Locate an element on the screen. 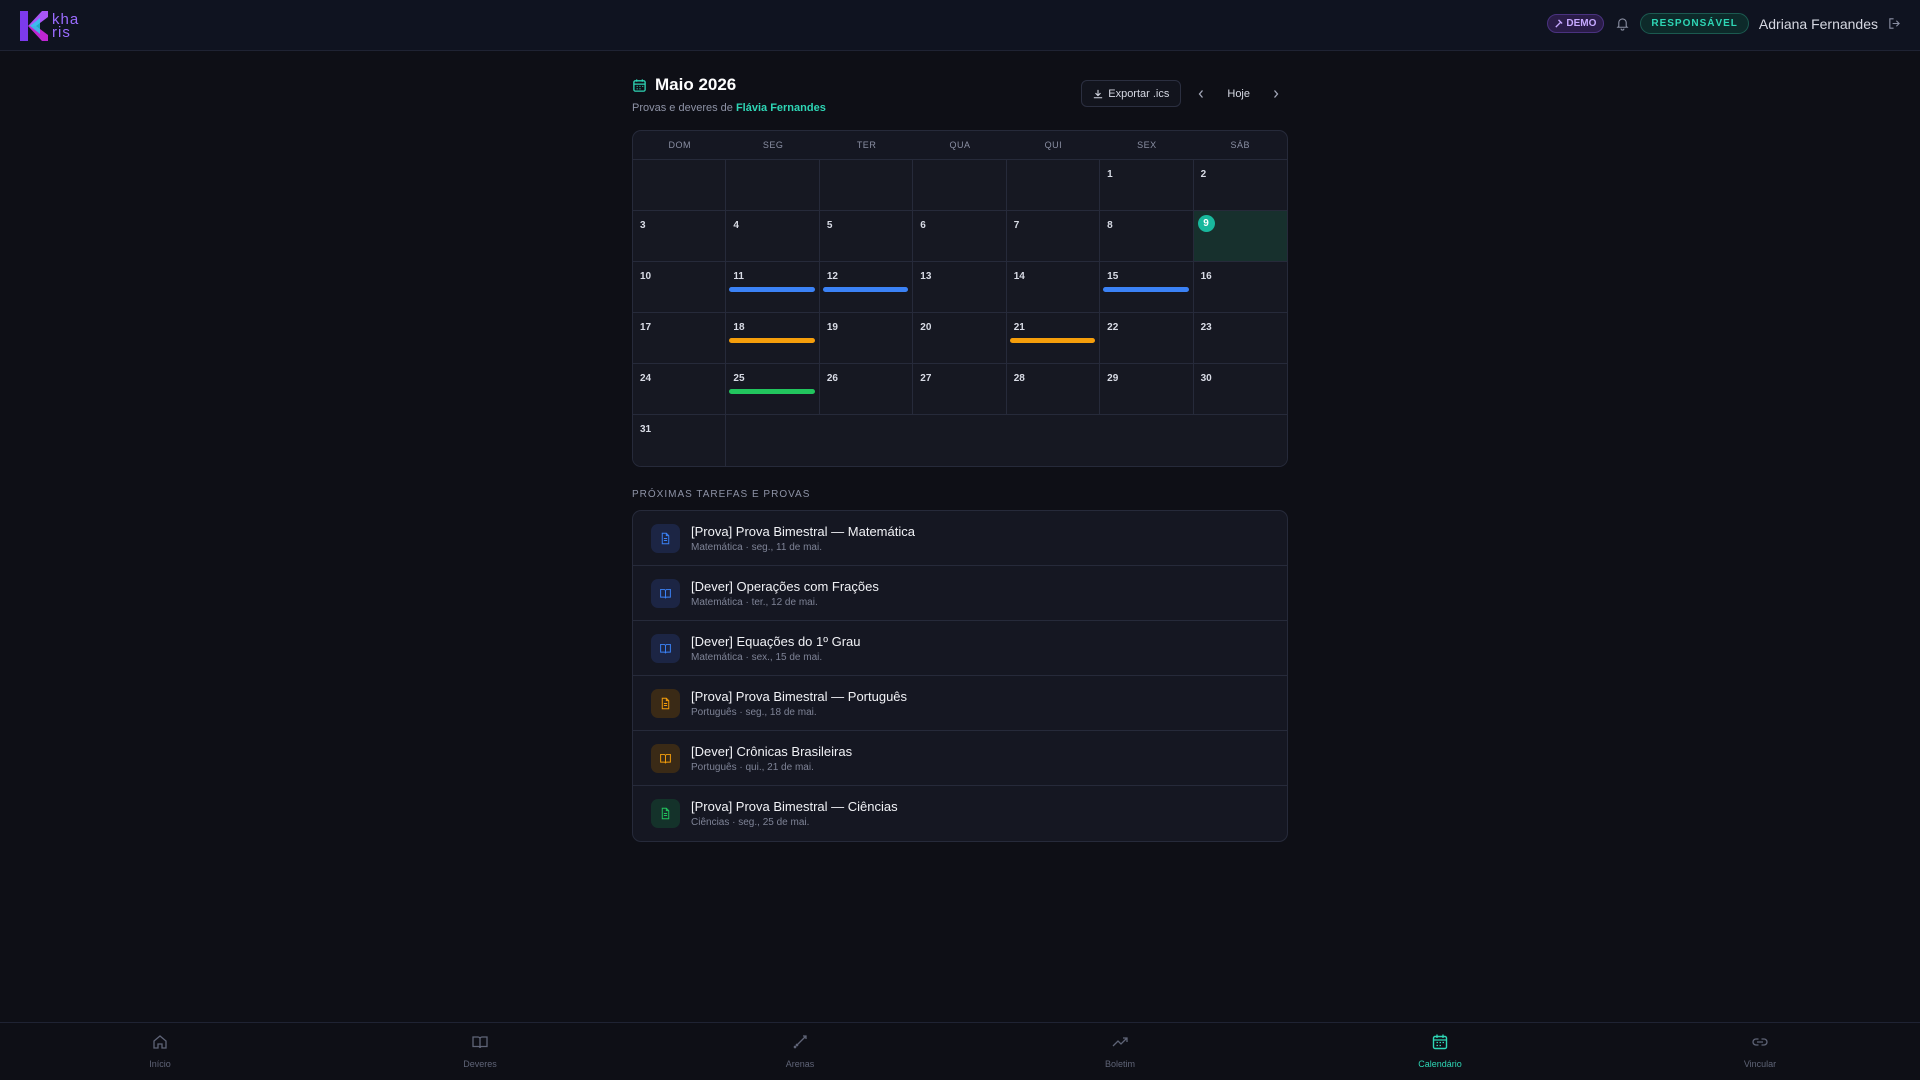 The image size is (1920, 1080). nav-item-deveres: Deveres is located at coordinates (480, 1051).